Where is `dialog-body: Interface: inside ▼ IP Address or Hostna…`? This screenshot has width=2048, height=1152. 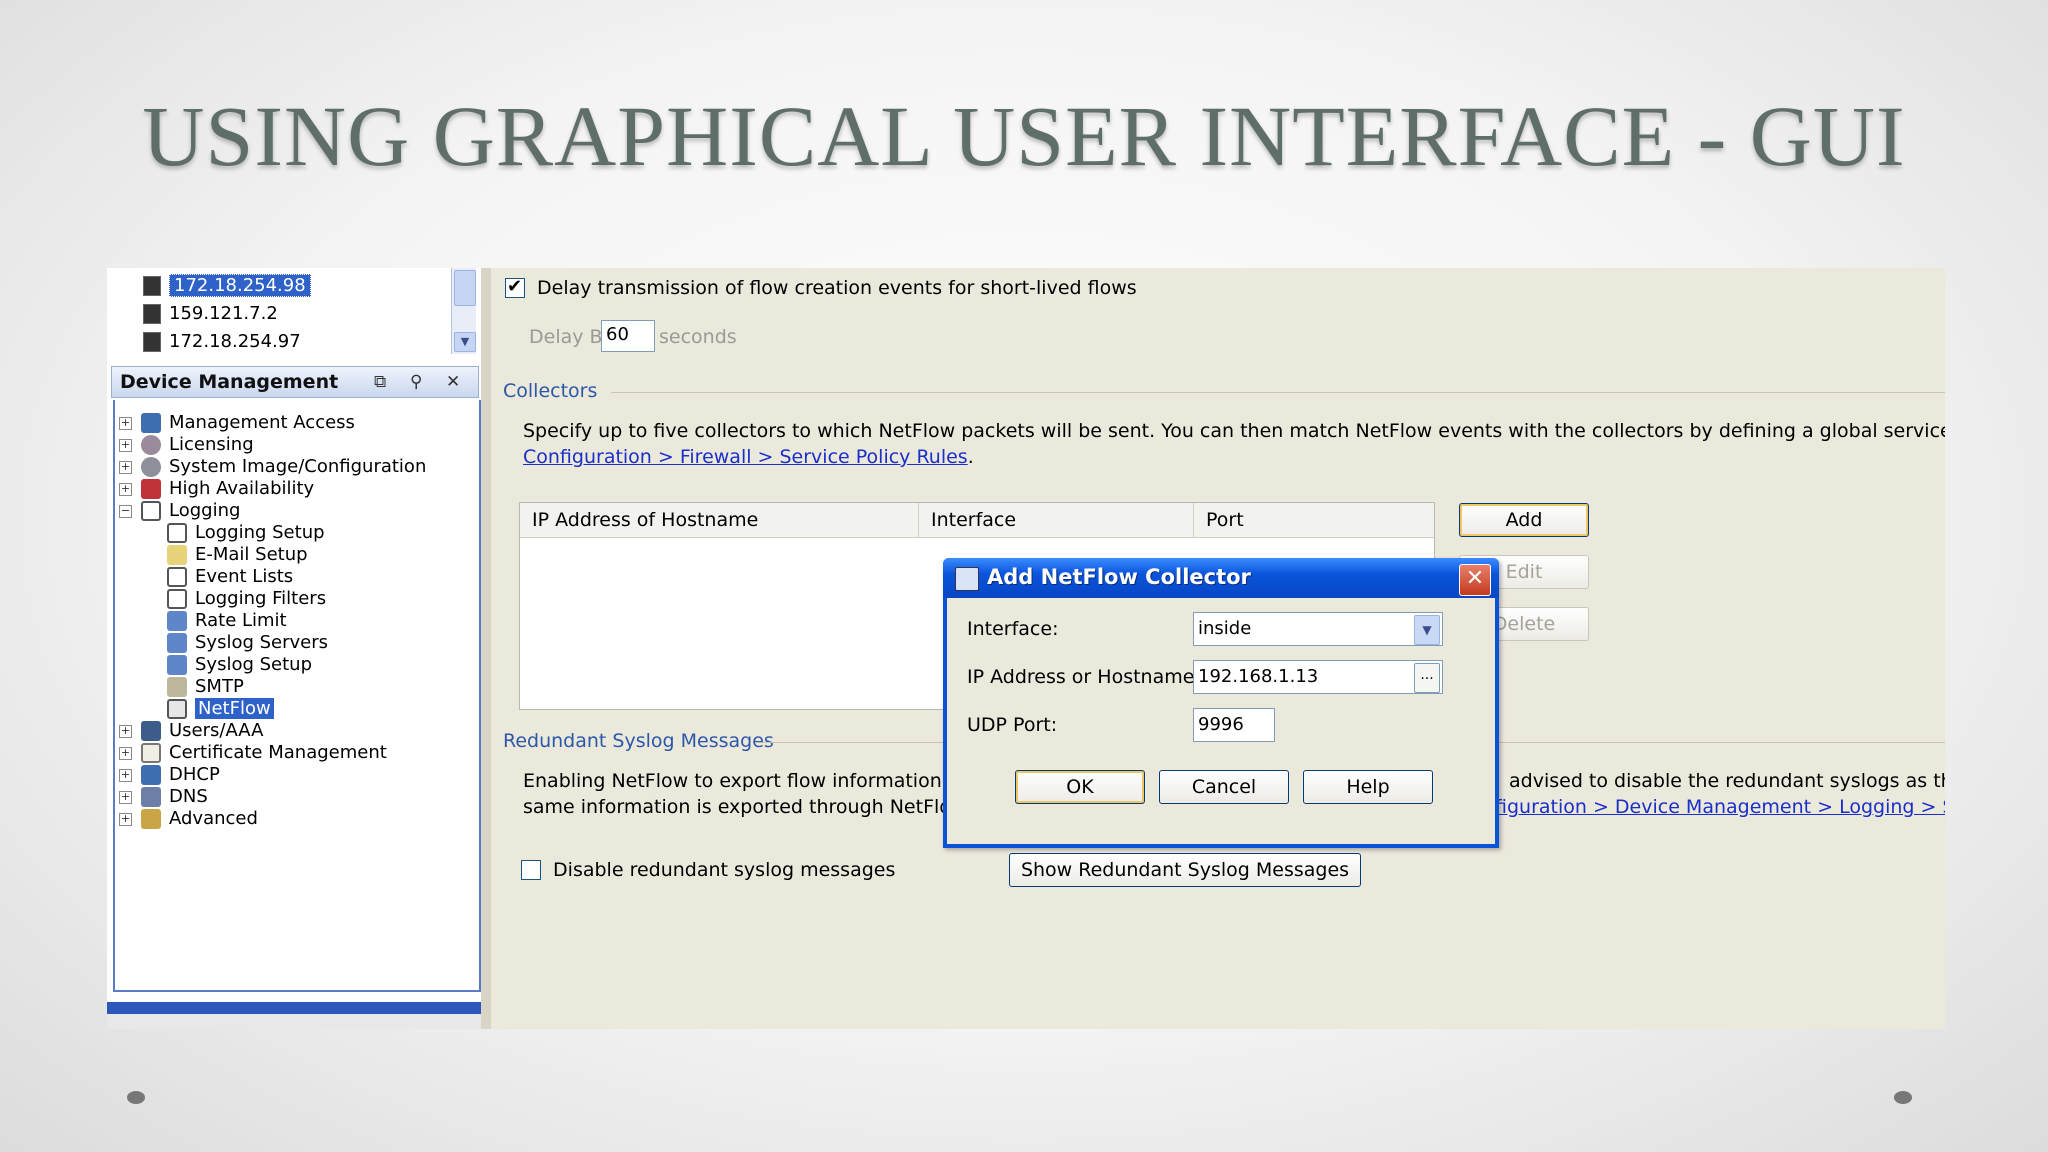
dialog-body: Interface: inside ▼ IP Address or Hostna… is located at coordinates (1221, 721).